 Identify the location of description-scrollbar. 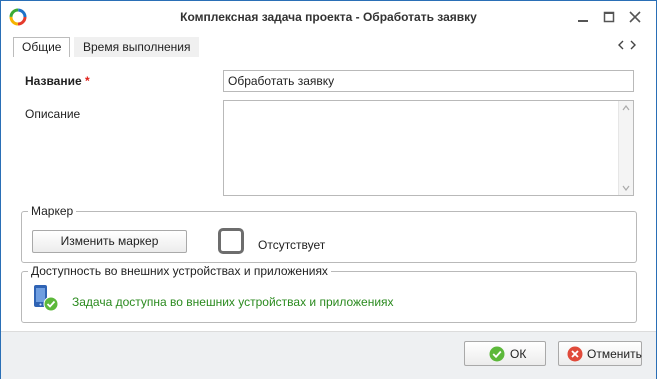
(625, 148).